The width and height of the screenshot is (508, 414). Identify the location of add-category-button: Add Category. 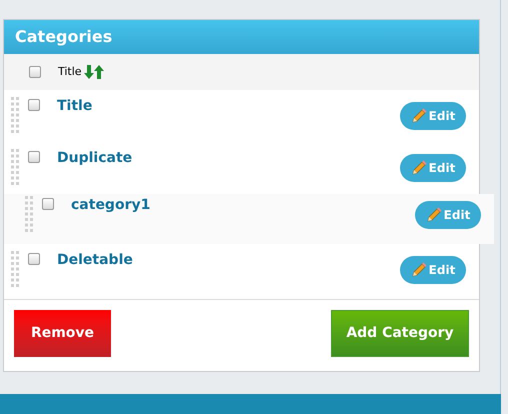
(400, 333).